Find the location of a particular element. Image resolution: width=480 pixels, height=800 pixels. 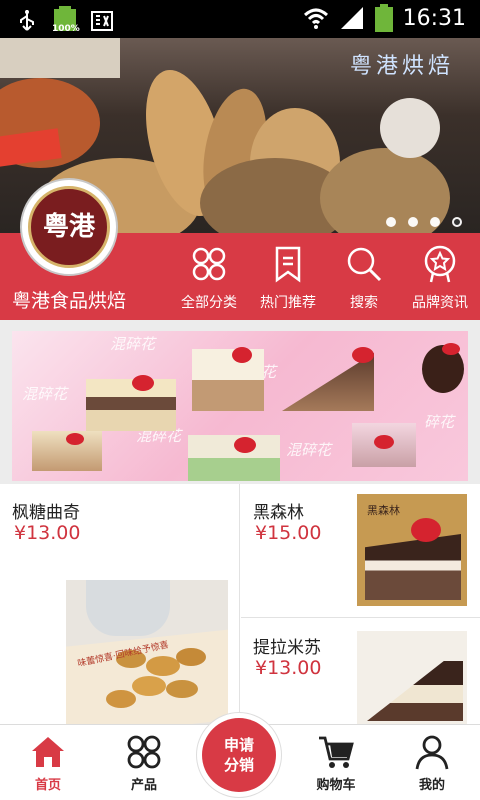

nav-label: 全部分类 is located at coordinates (209, 303).